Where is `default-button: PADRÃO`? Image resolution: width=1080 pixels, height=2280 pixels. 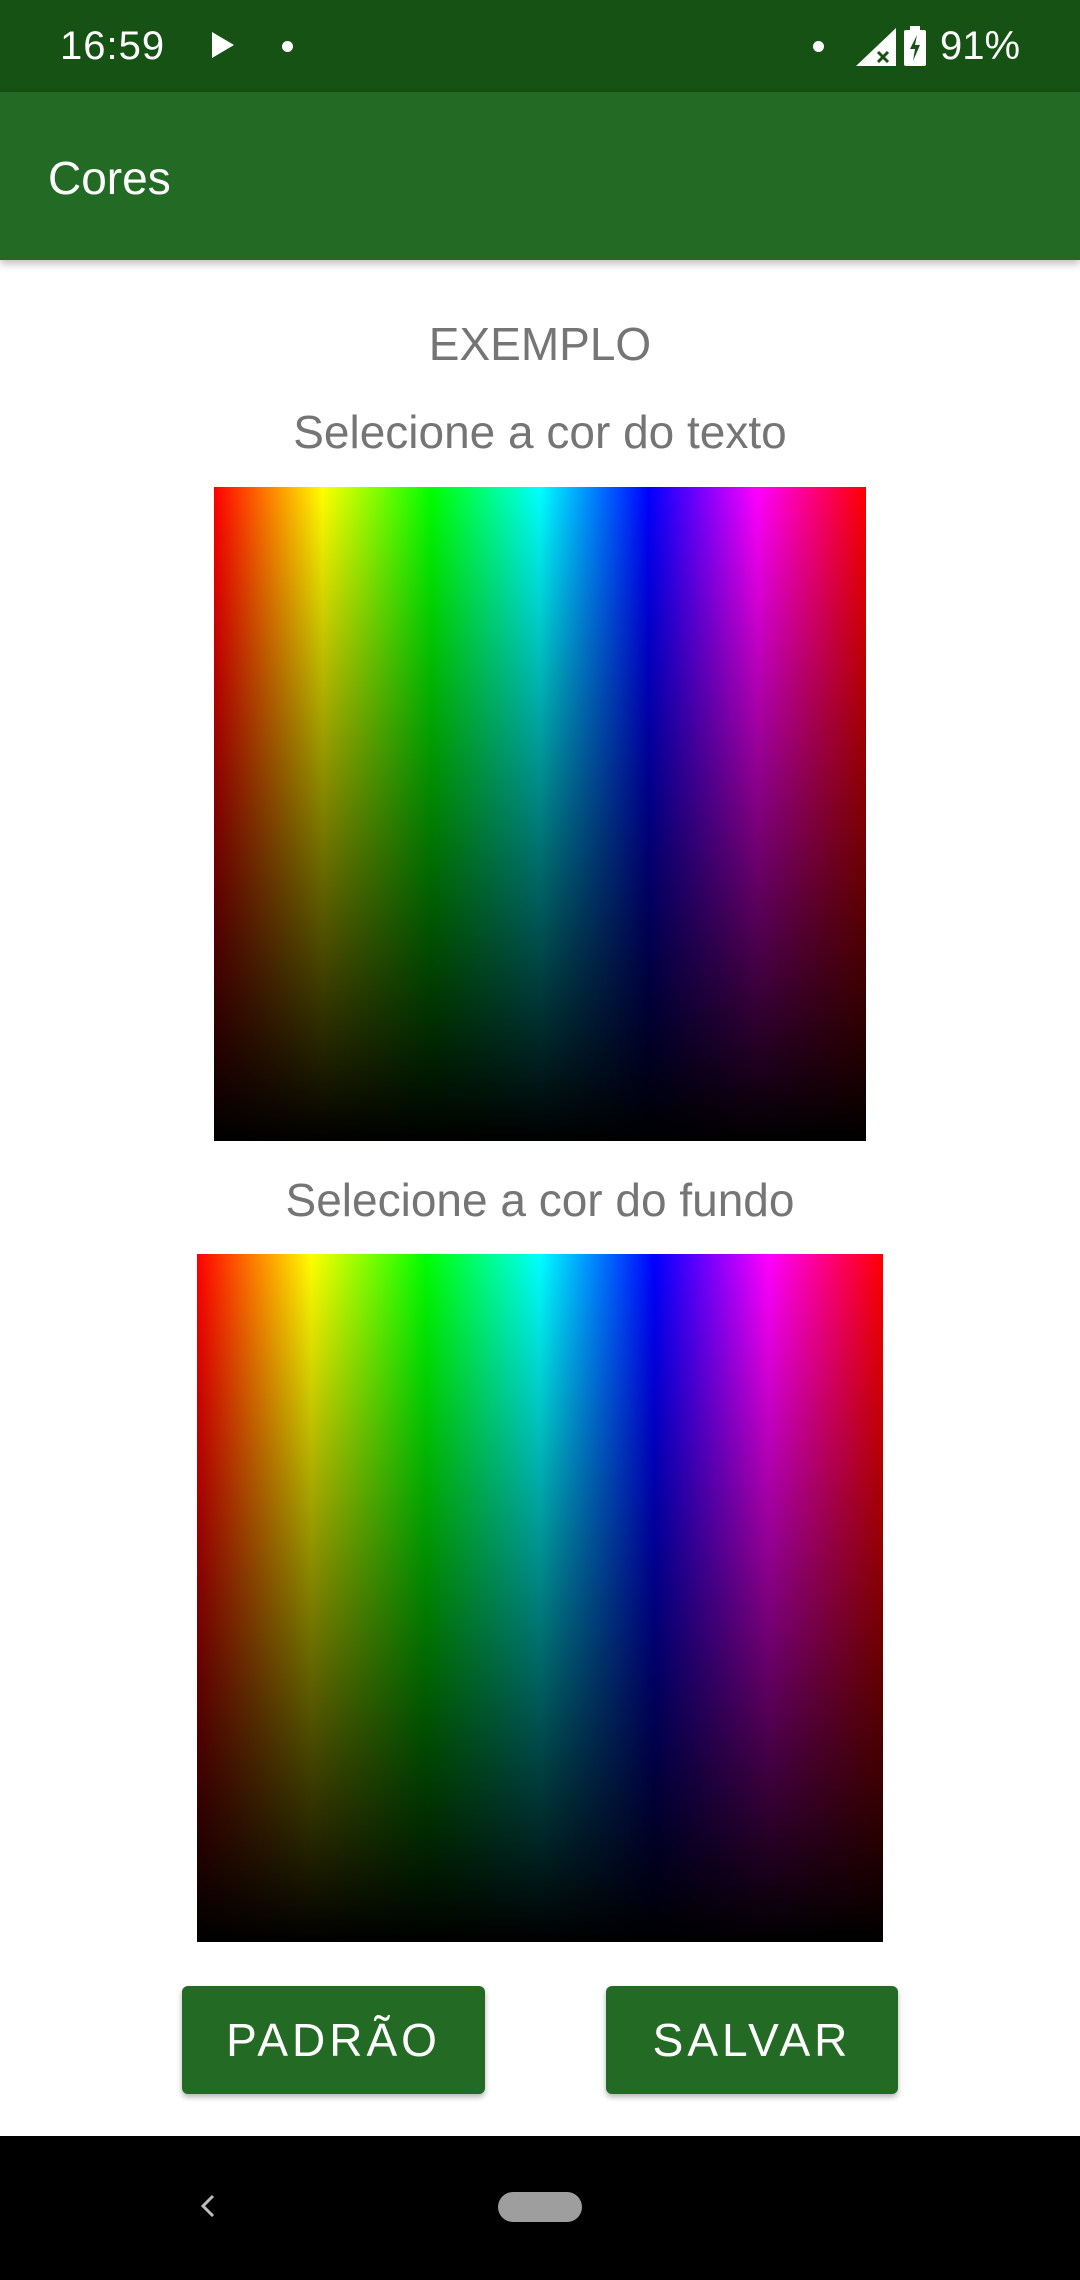
default-button: PADRÃO is located at coordinates (333, 2040).